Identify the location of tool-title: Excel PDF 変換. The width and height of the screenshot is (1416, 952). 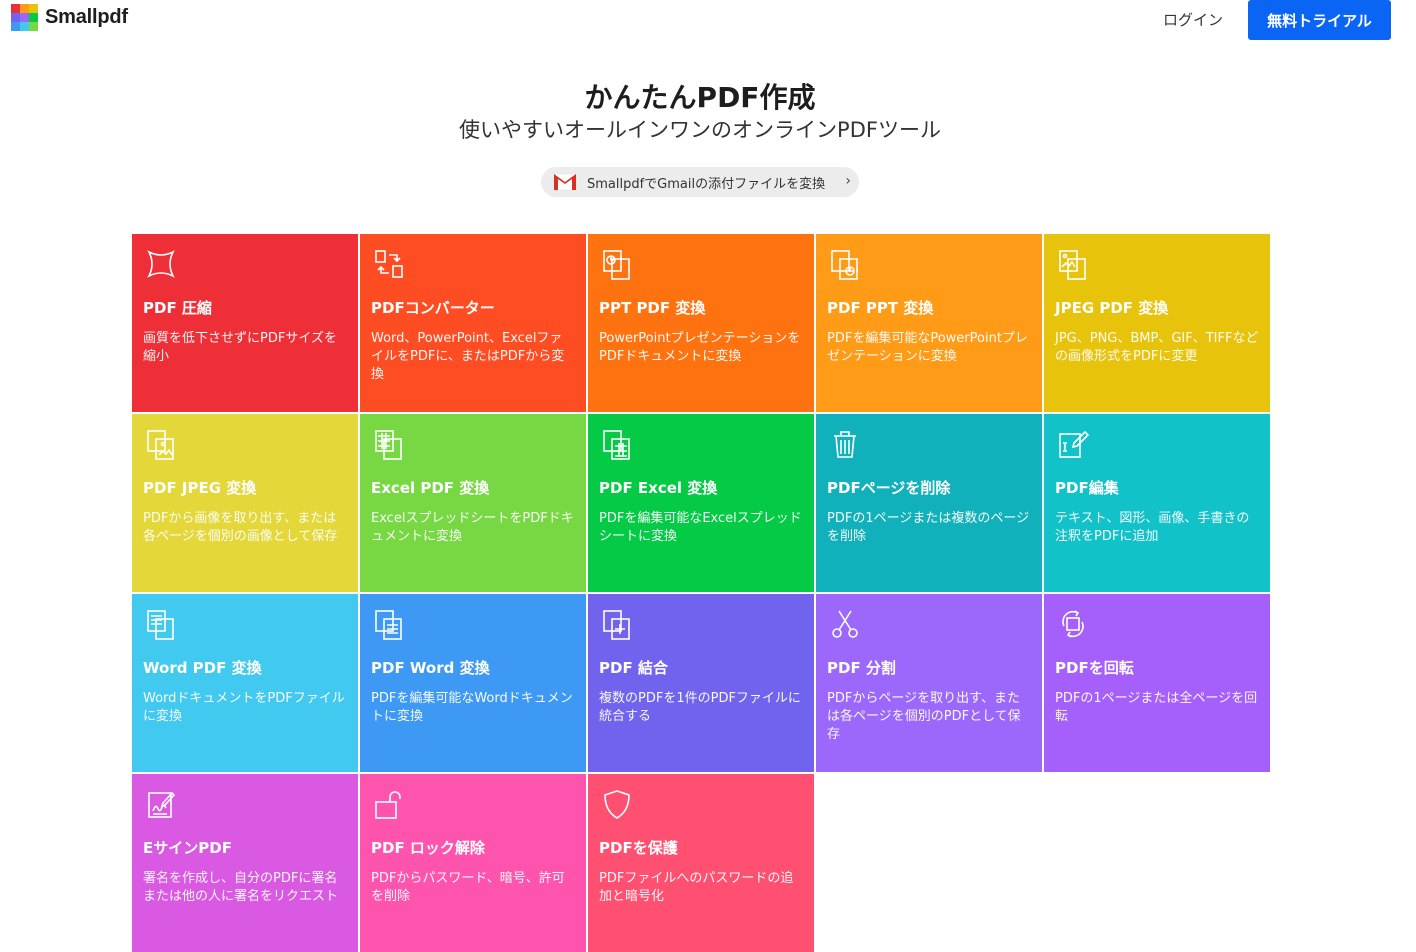
(430, 488).